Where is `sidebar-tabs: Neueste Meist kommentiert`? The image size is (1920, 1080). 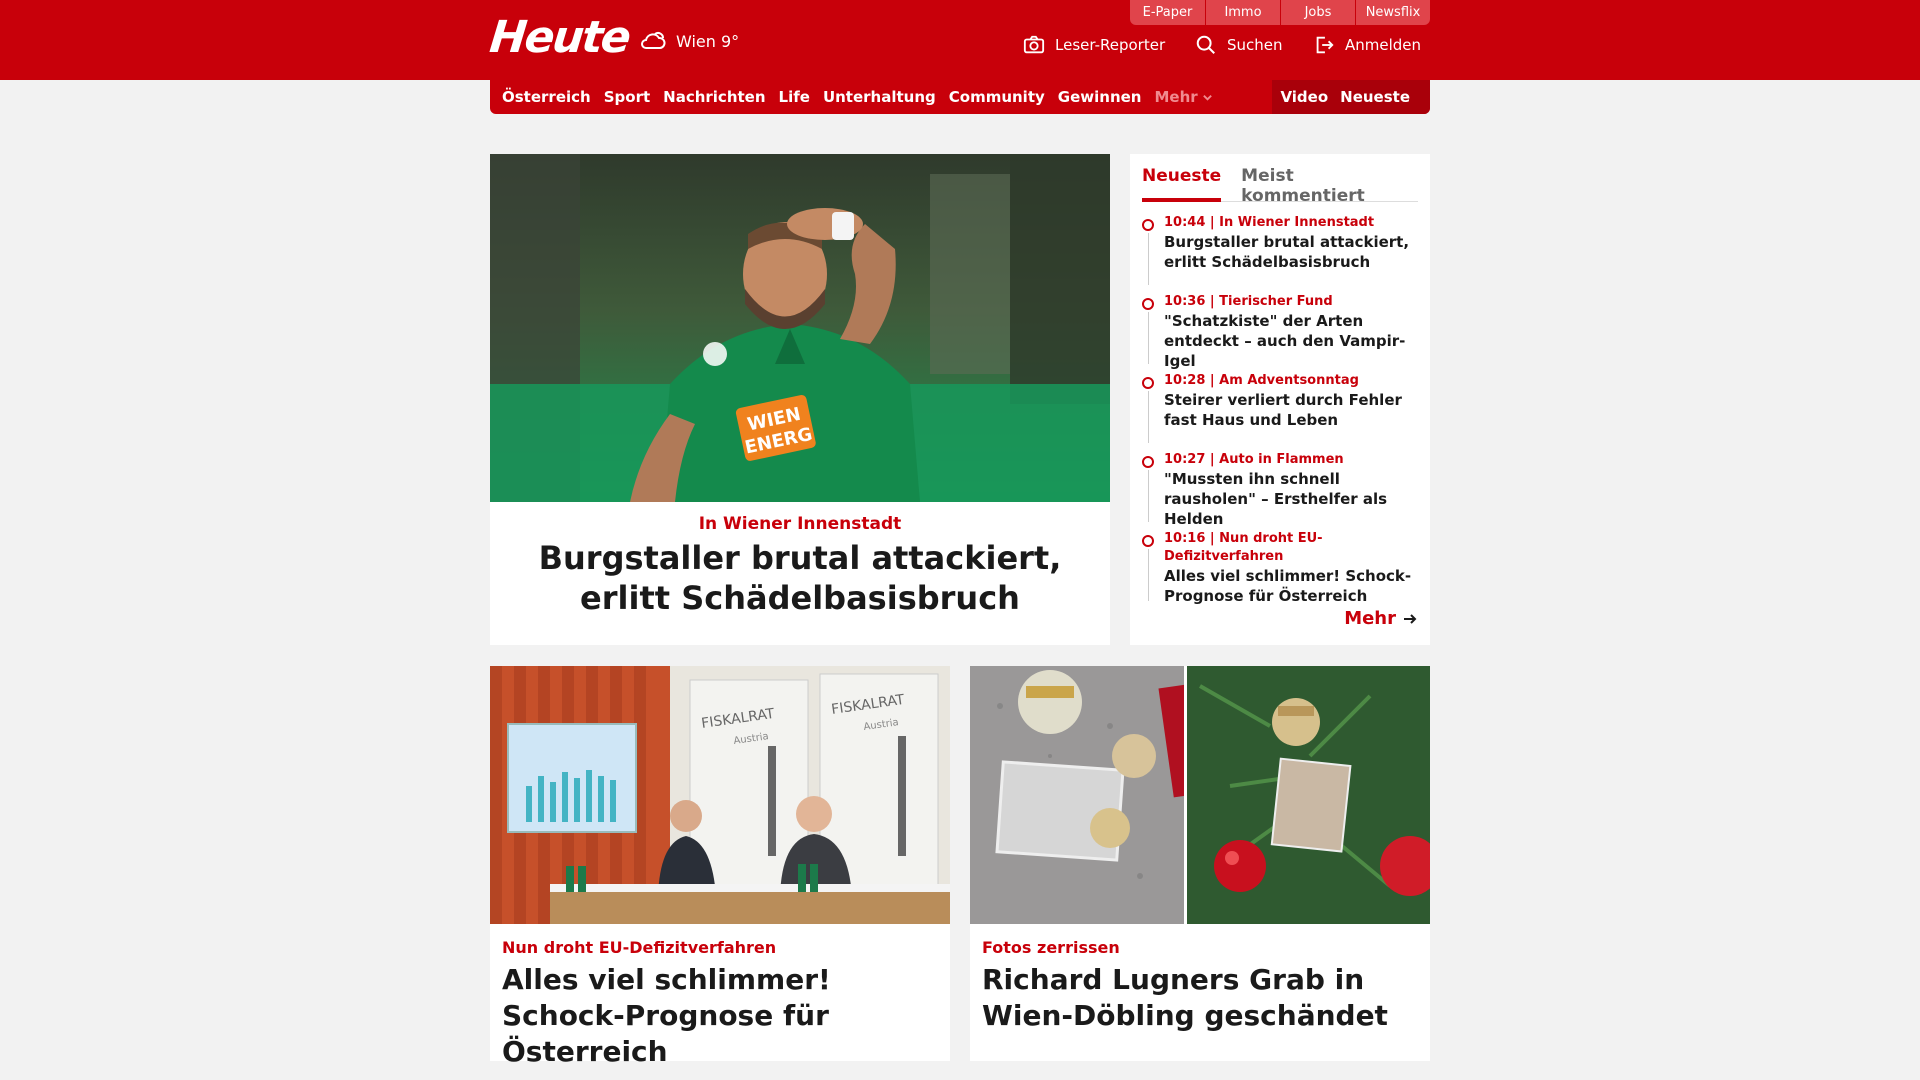
sidebar-tabs: Neueste Meist kommentiert is located at coordinates (1280, 185).